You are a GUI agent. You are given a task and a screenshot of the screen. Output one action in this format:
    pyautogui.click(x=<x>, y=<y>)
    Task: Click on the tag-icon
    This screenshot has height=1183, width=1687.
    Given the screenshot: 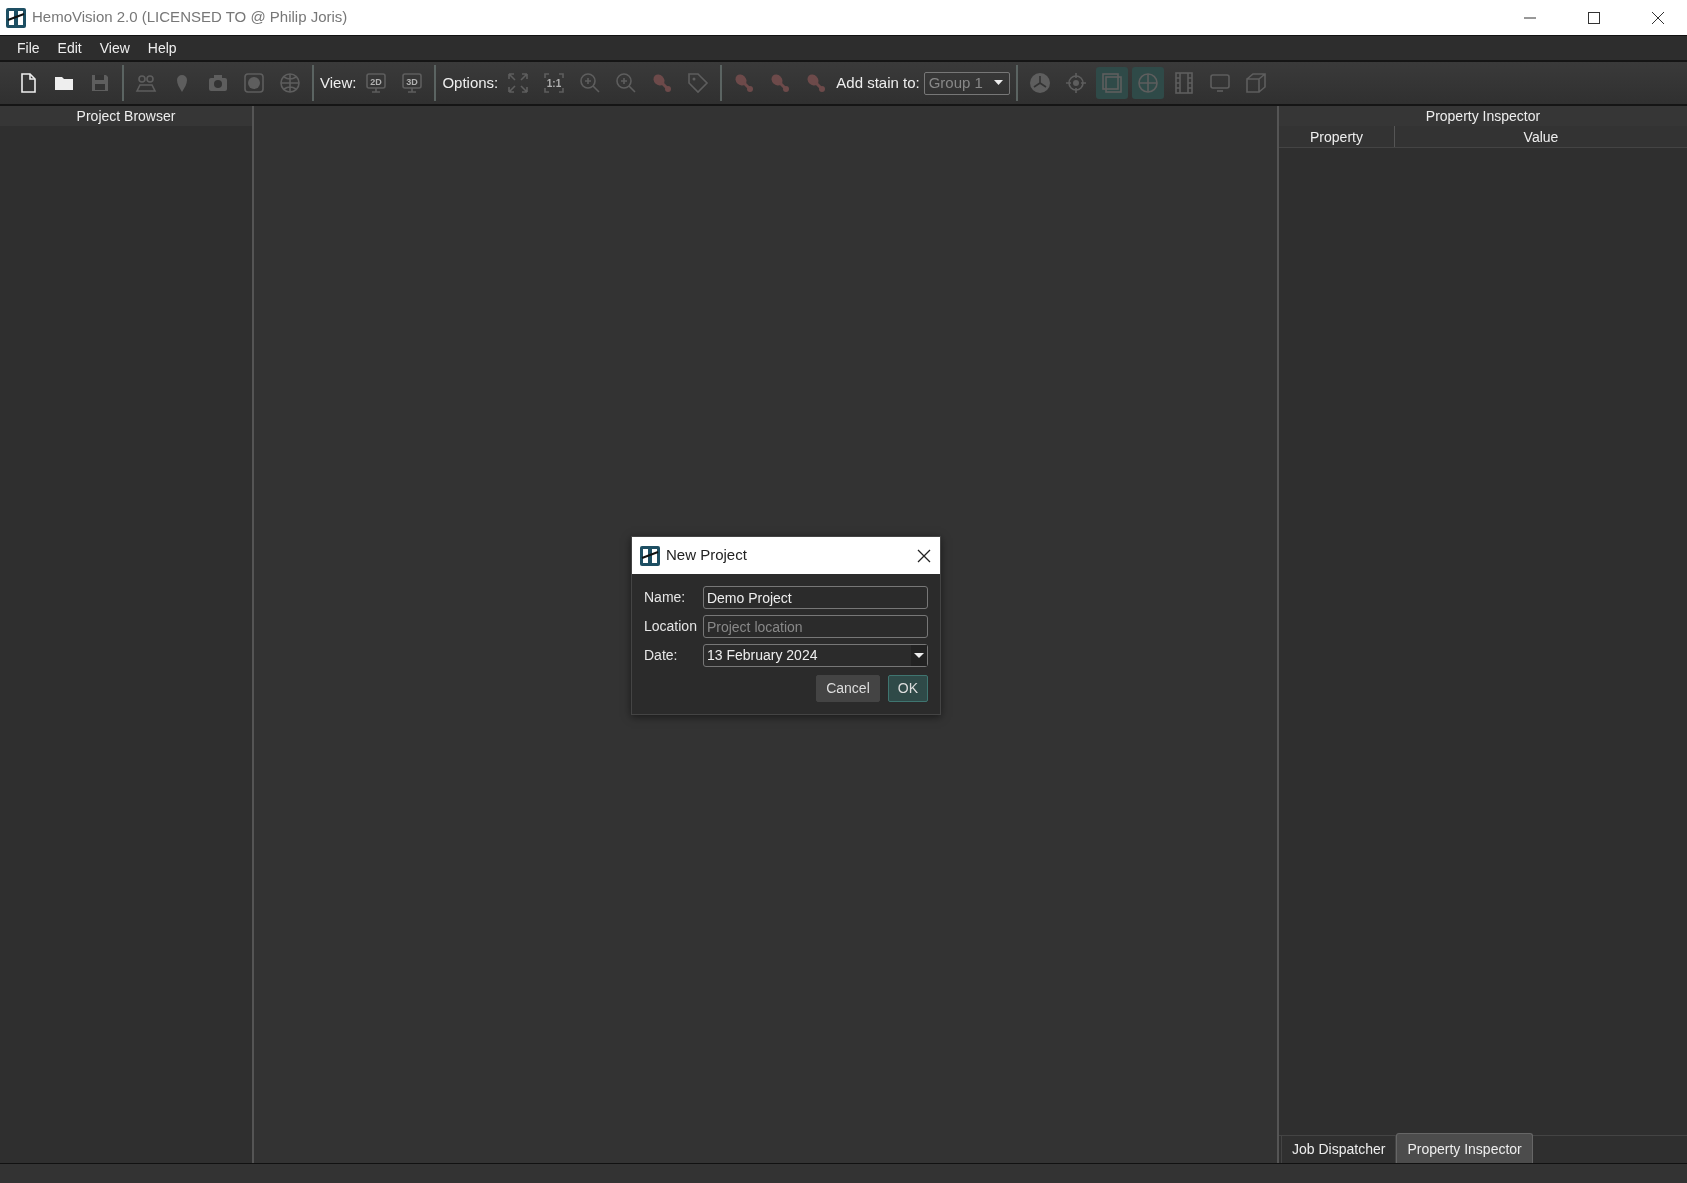 What is the action you would take?
    pyautogui.click(x=698, y=83)
    